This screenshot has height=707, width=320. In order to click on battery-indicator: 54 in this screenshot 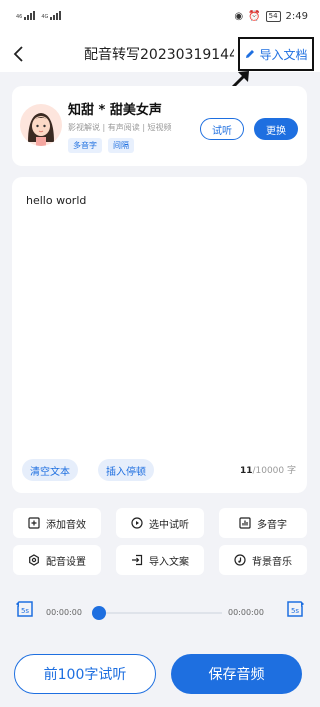, I will do `click(273, 16)`.